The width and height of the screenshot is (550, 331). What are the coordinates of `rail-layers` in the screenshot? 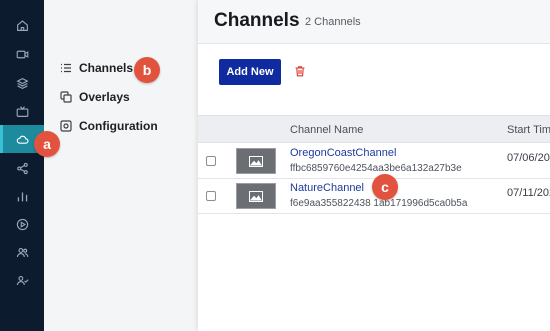 It's located at (22, 83).